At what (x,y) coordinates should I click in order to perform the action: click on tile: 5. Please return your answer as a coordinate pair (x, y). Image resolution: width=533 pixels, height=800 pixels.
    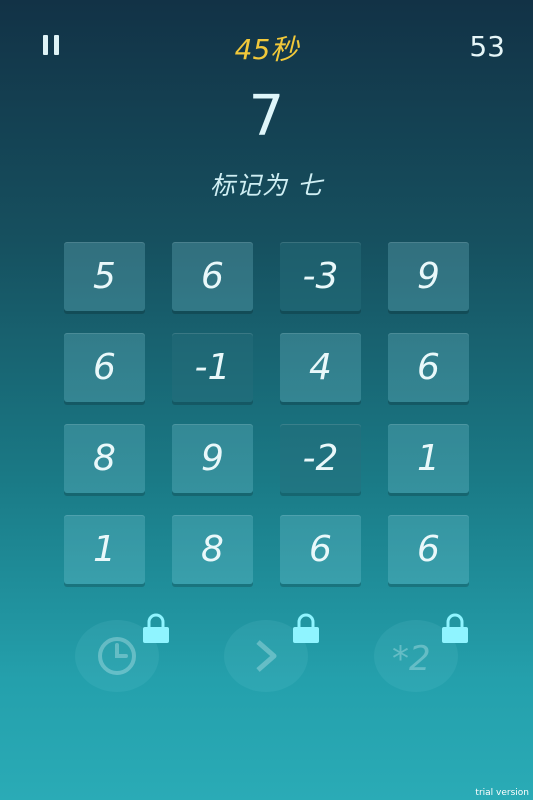
    Looking at the image, I should click on (104, 276).